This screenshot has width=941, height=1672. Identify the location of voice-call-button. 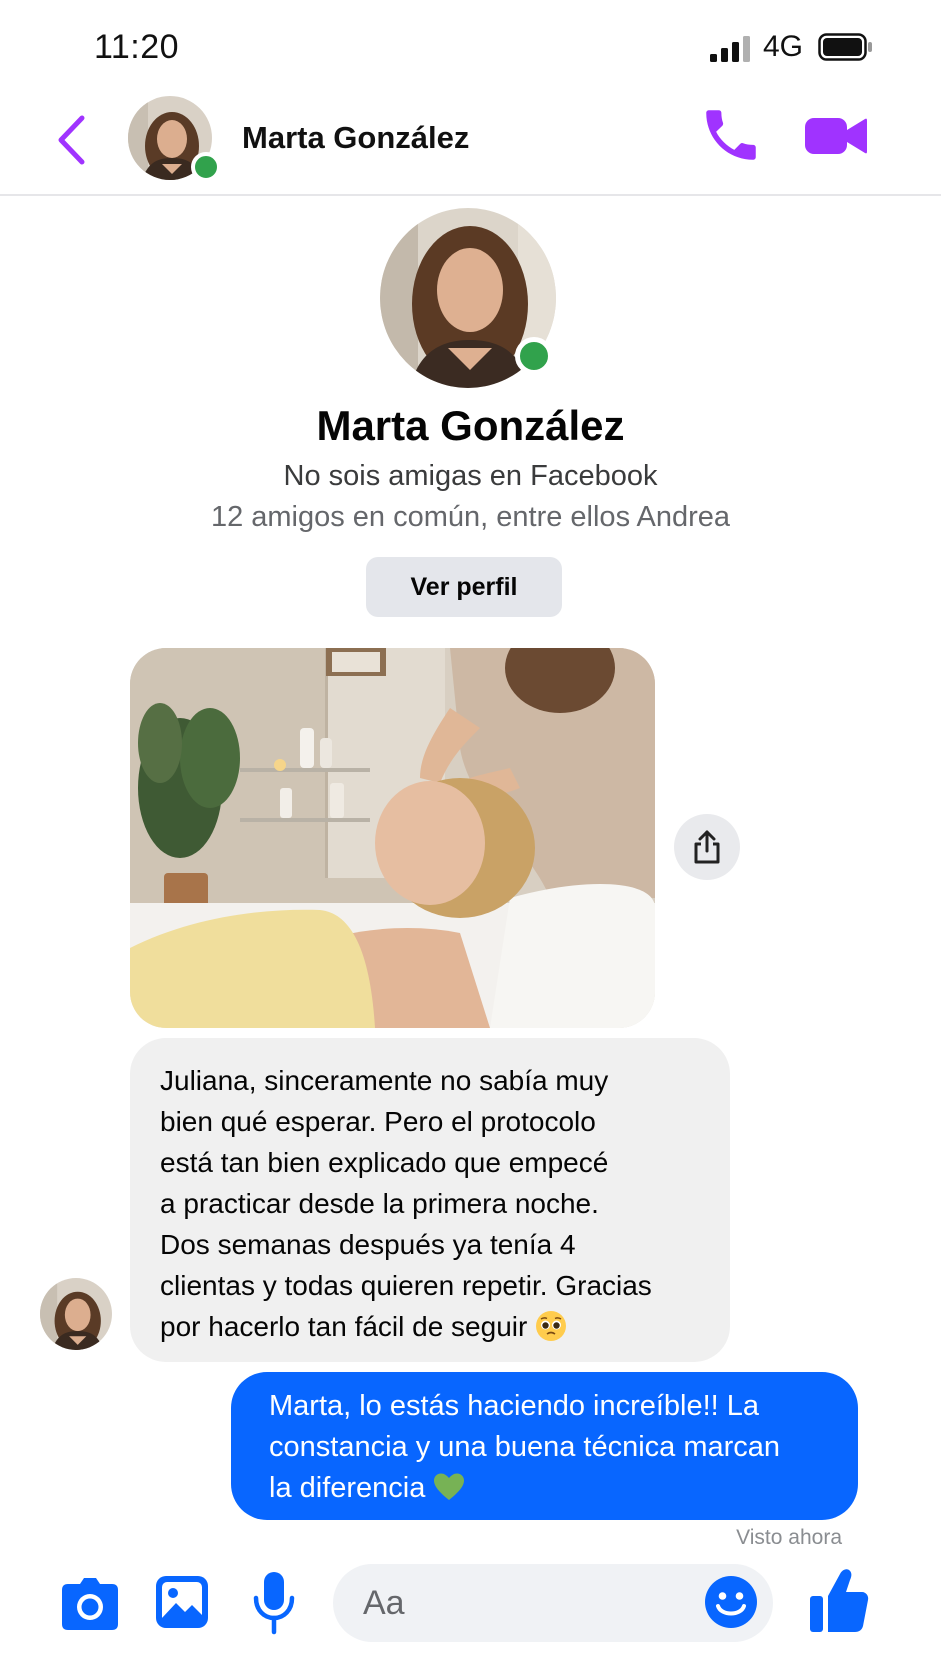
(731, 135).